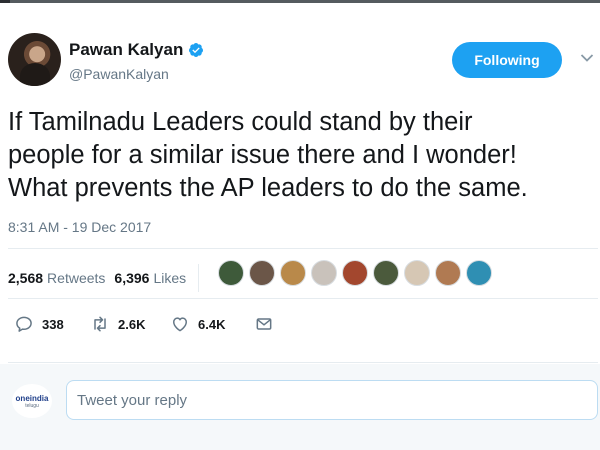  What do you see at coordinates (196, 50) in the screenshot?
I see `verified-badge-icon` at bounding box center [196, 50].